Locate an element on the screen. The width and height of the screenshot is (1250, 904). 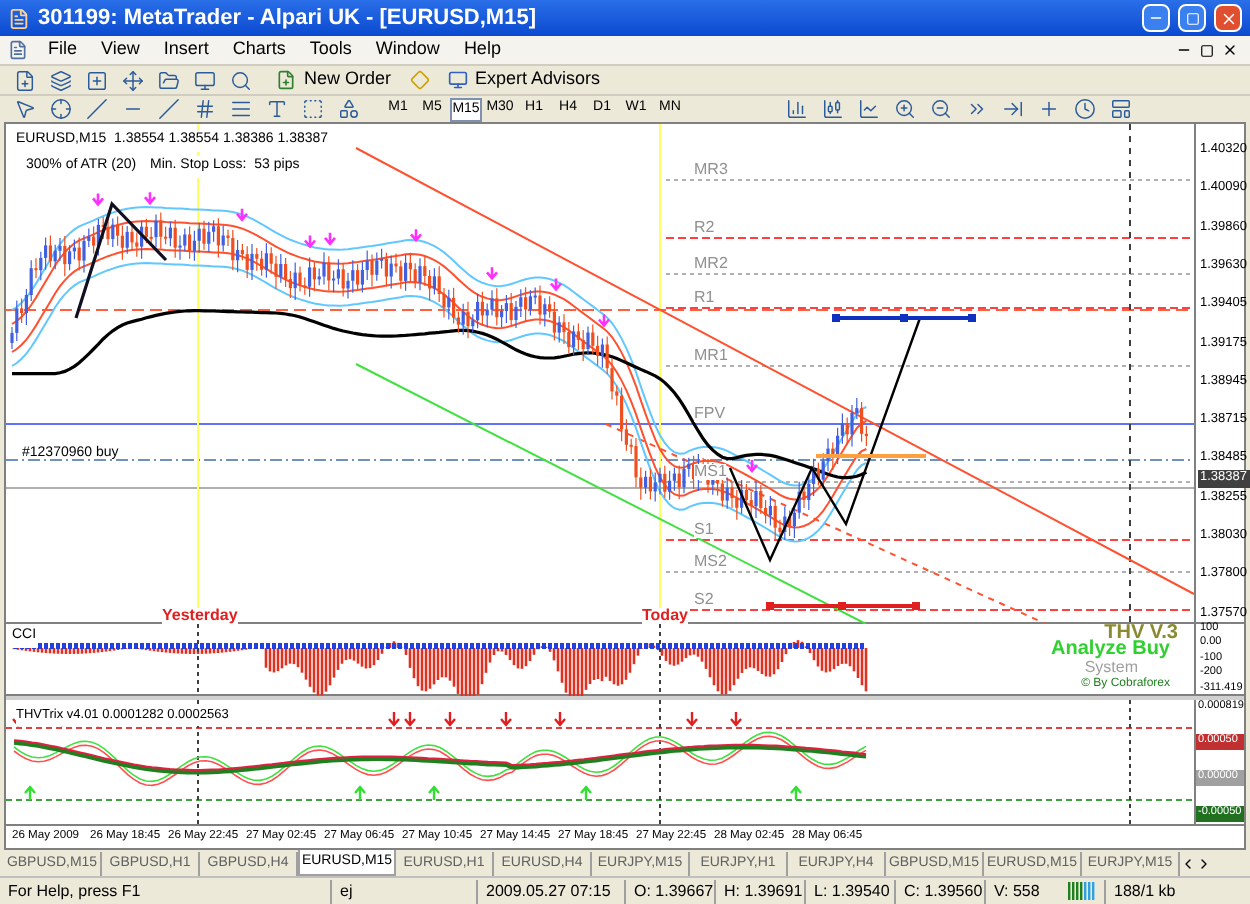
today-label: Today is located at coordinates (665, 616).